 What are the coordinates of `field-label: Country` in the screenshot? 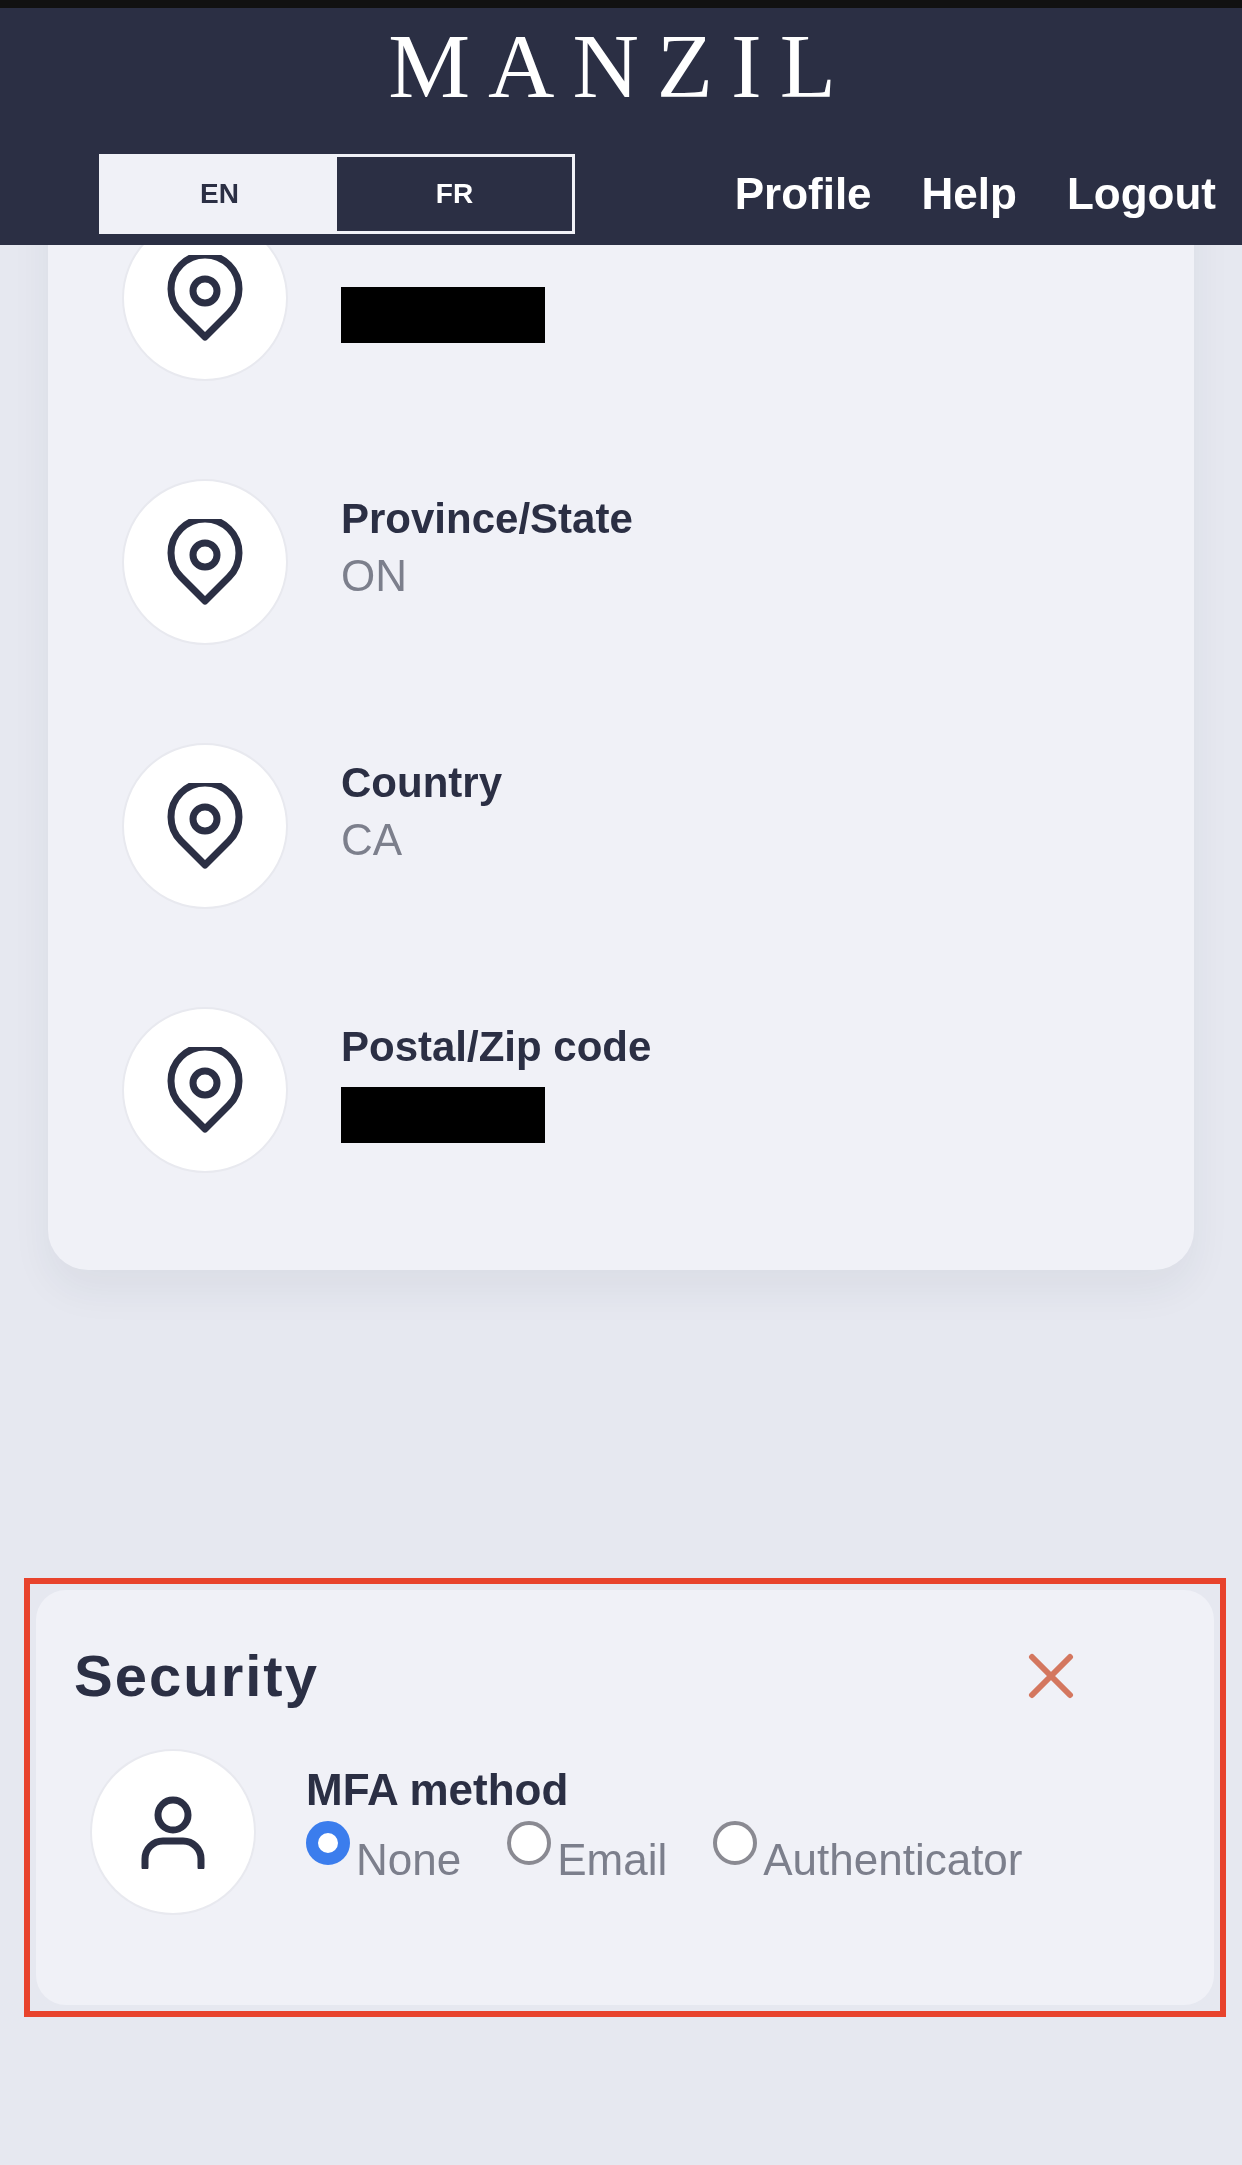 It's located at (421, 783).